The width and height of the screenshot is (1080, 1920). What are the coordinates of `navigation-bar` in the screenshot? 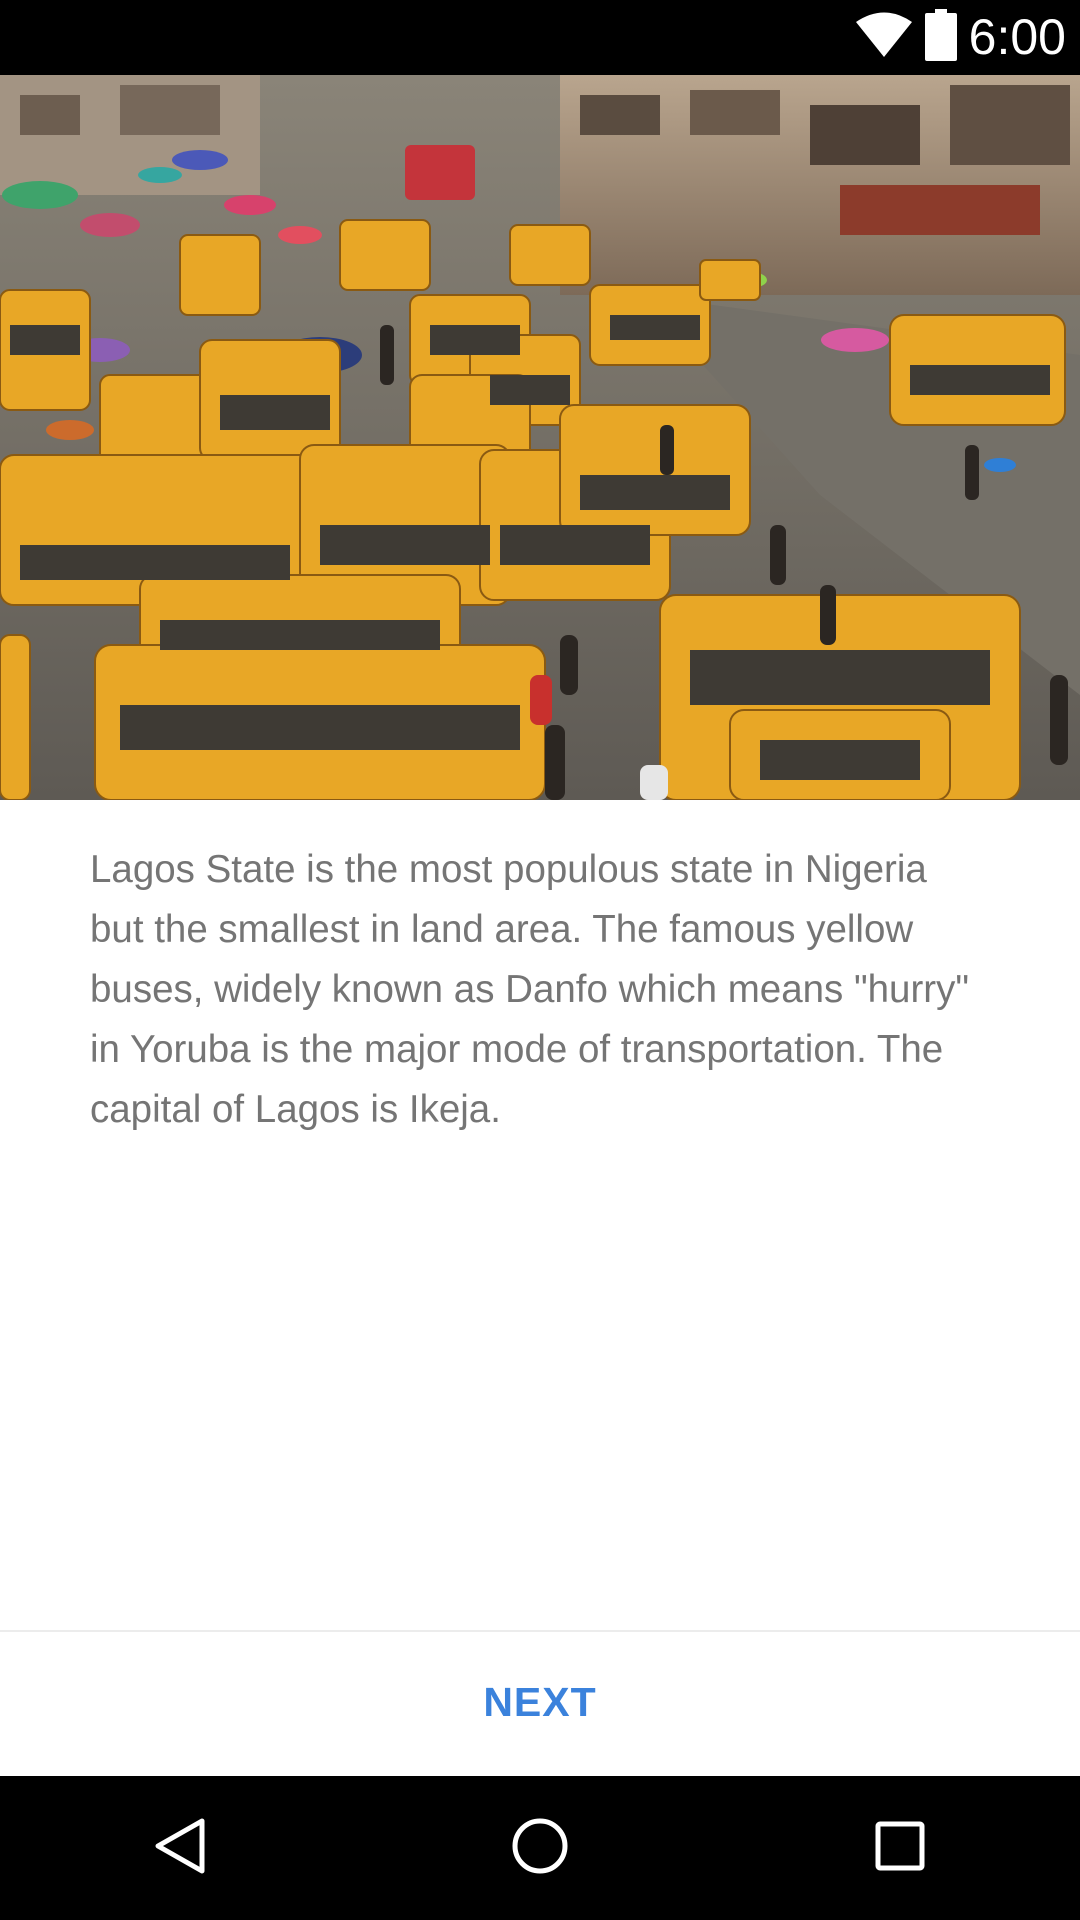 It's located at (540, 1848).